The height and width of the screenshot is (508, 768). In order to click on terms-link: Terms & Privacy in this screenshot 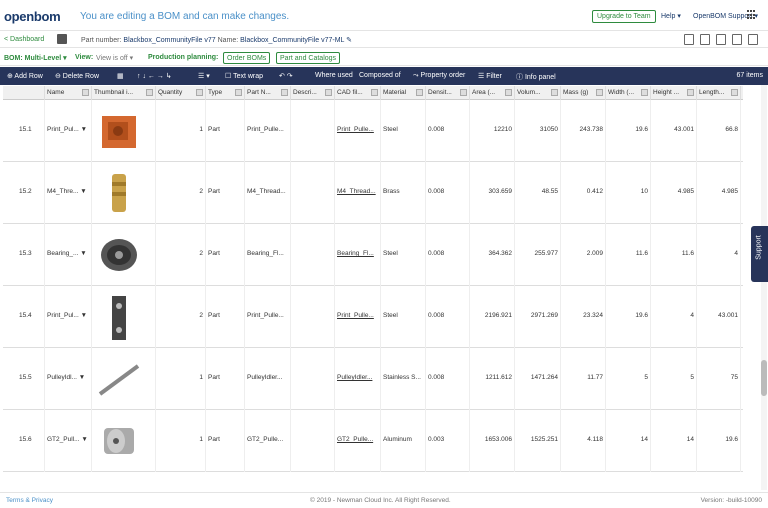, I will do `click(29, 500)`.